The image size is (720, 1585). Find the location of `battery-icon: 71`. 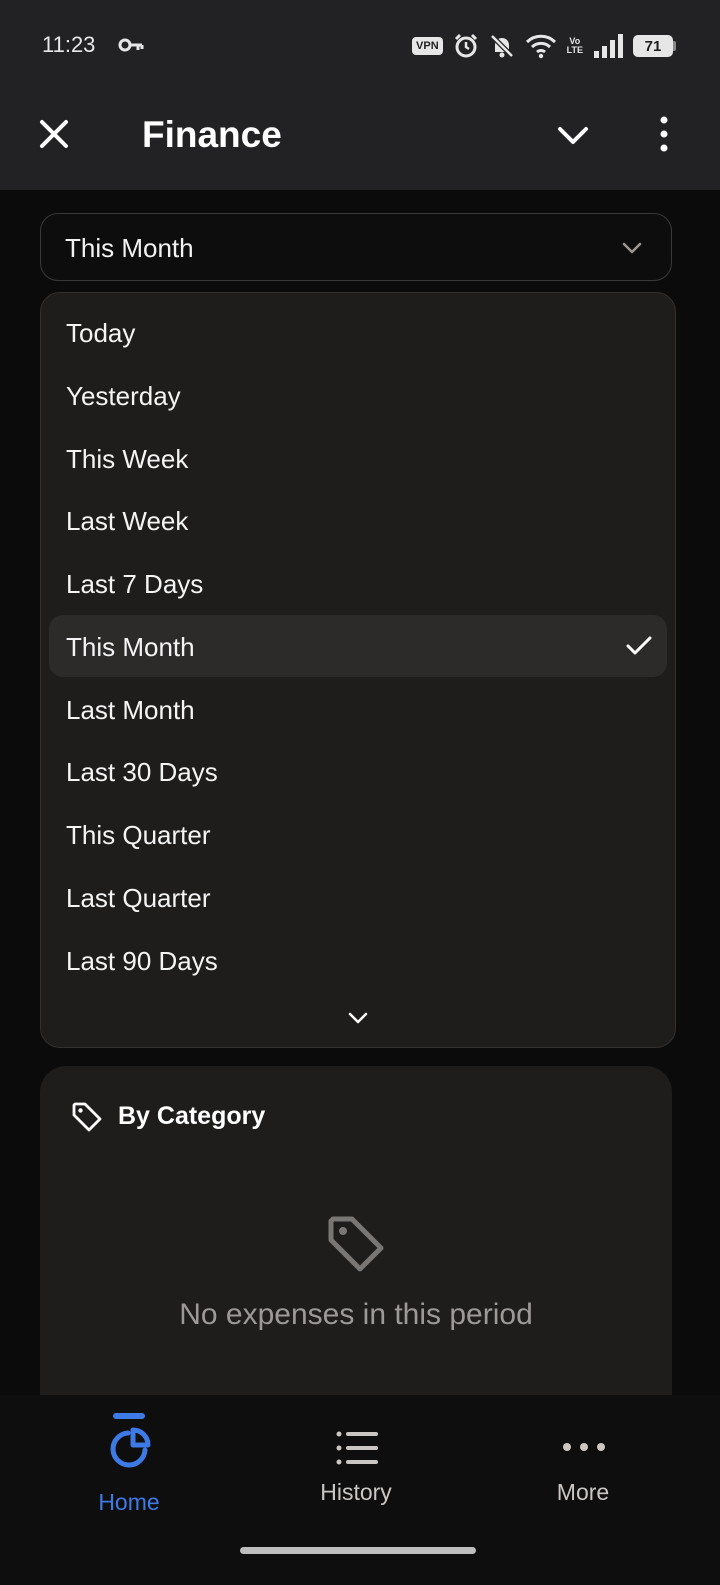

battery-icon: 71 is located at coordinates (654, 46).